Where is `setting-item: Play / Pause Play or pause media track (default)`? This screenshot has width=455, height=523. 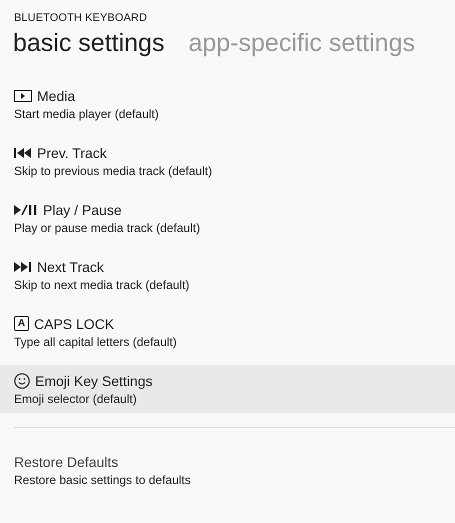 setting-item: Play / Pause Play or pause media track (default) is located at coordinates (227, 218).